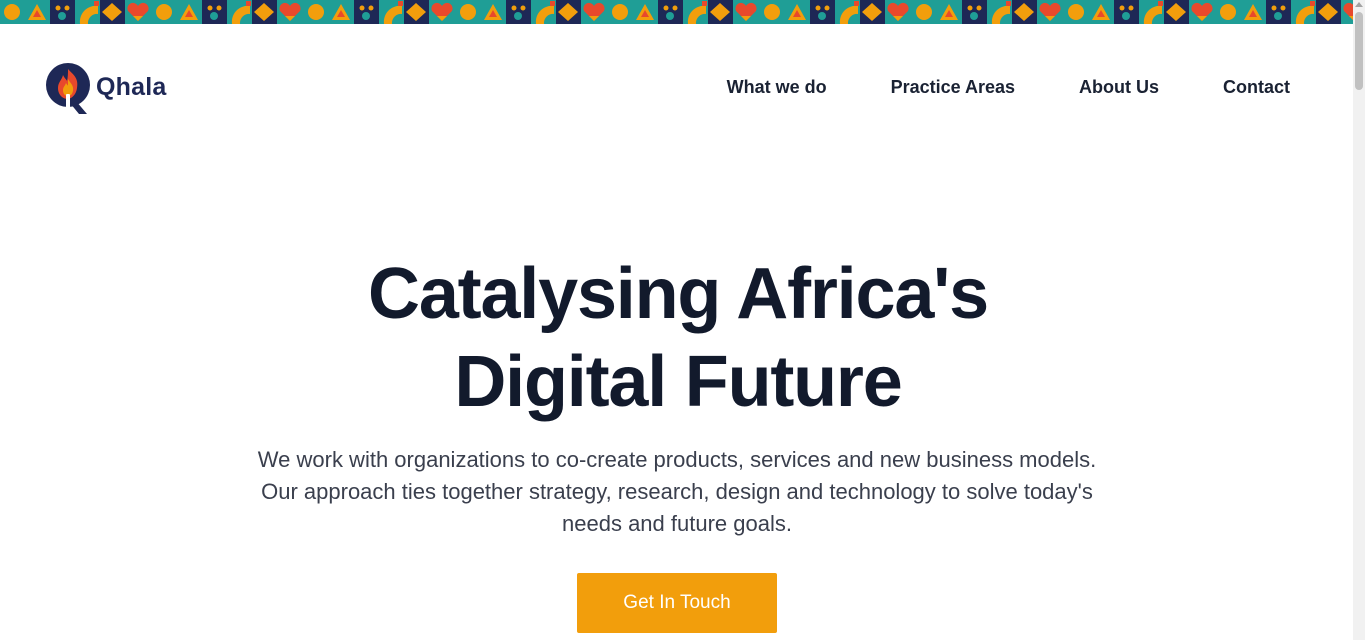 The height and width of the screenshot is (640, 1365). I want to click on flame-q-logo-icon, so click(68, 88).